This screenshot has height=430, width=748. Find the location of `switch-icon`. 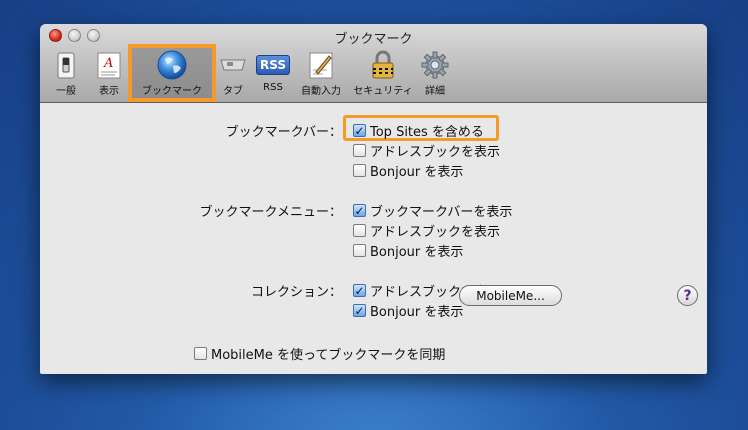

switch-icon is located at coordinates (66, 64).